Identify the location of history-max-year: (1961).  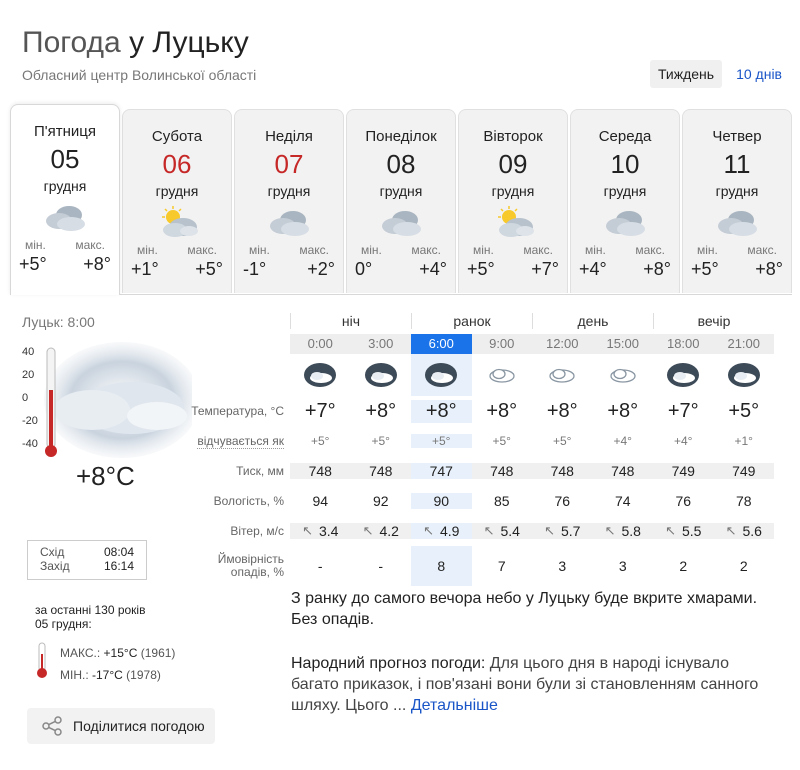
(158, 653).